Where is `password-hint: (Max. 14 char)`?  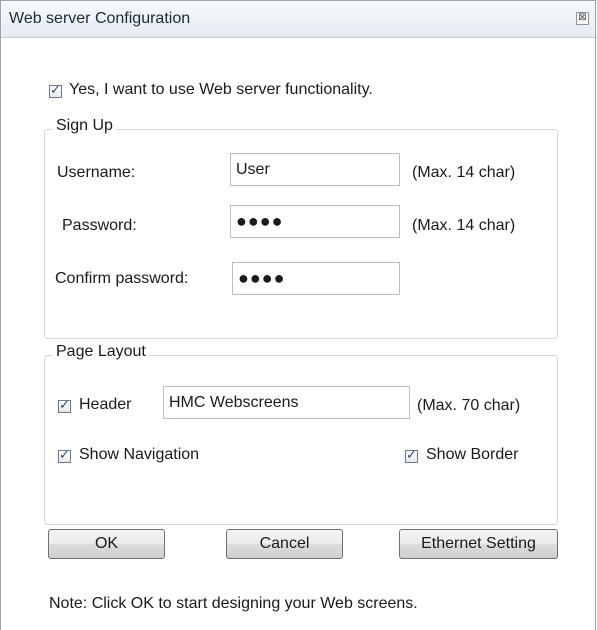
password-hint: (Max. 14 char) is located at coordinates (464, 225).